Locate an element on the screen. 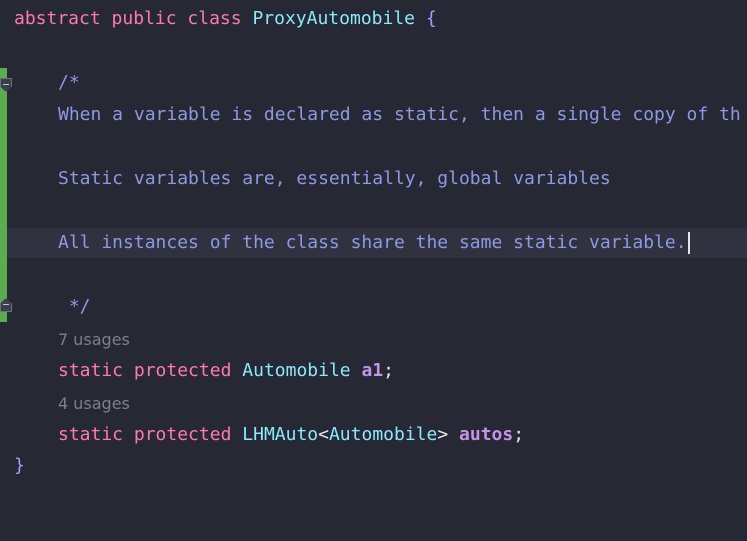 This screenshot has height=541, width=747. text-caret is located at coordinates (688, 243).